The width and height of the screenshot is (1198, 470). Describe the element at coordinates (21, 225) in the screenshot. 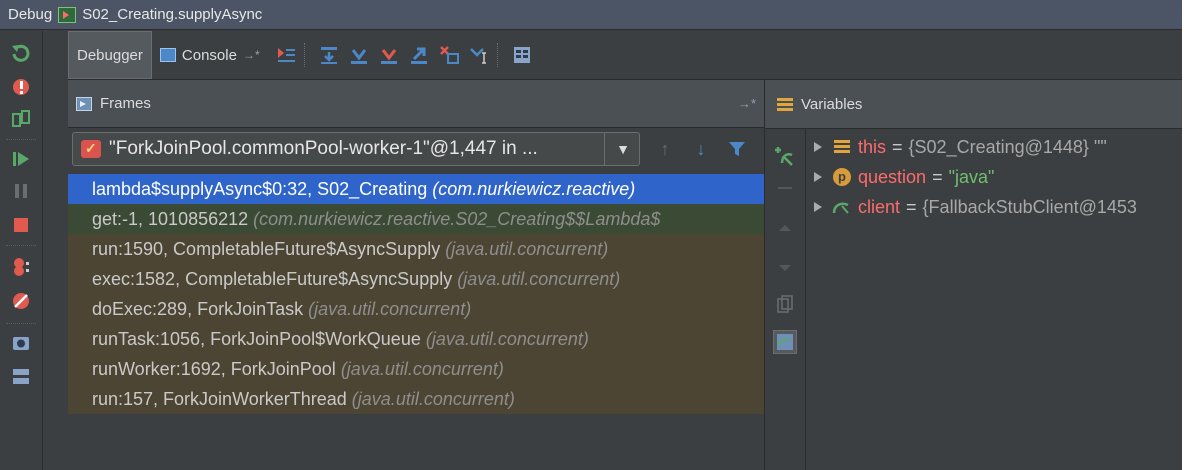

I see `stop-icon` at that location.